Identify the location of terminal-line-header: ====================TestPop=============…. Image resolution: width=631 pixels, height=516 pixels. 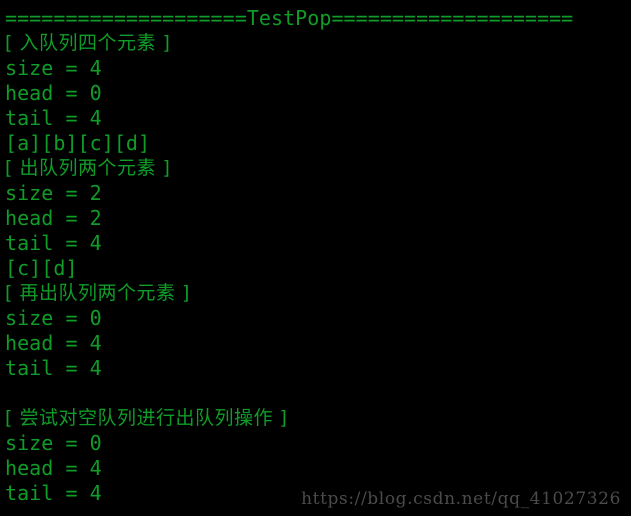
(289, 18).